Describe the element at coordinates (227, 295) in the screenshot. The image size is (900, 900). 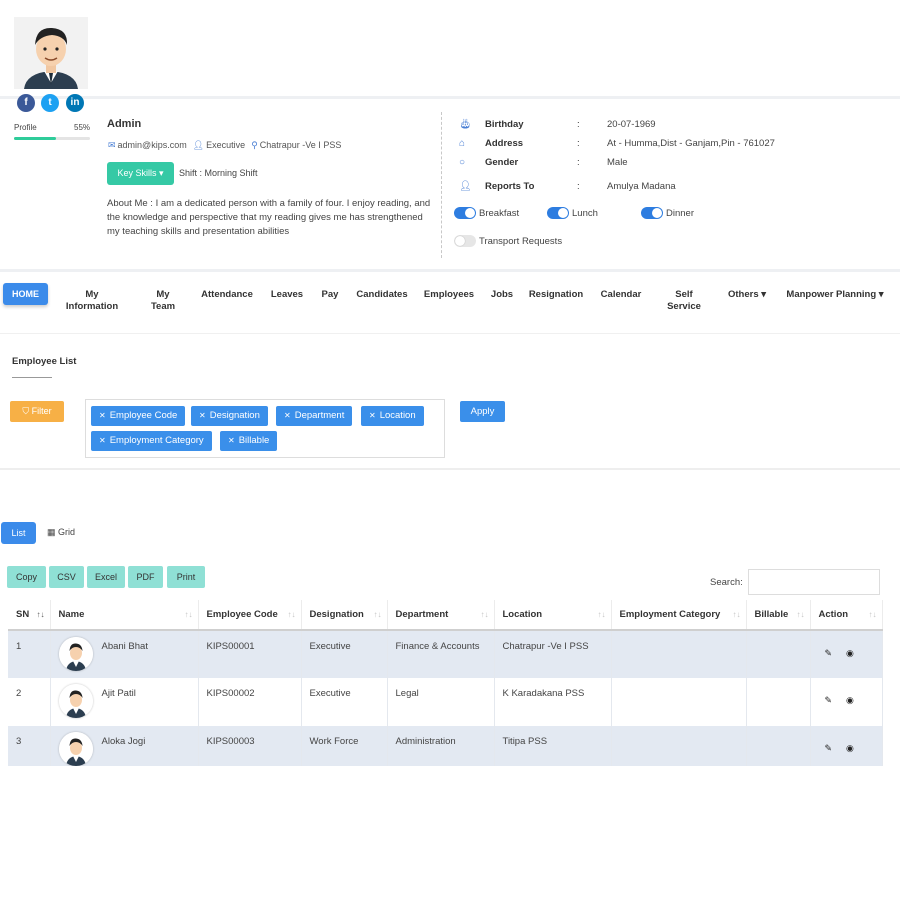
I see `nav-attendance: Attendance` at that location.